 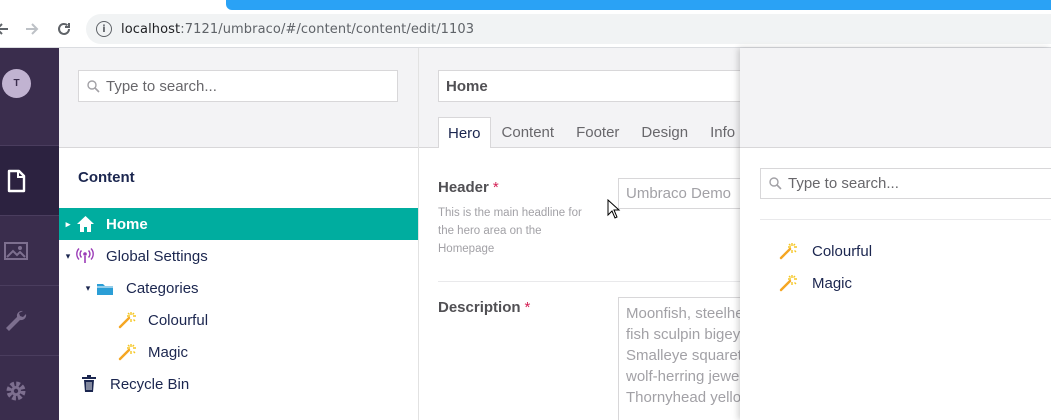 I want to click on wrench-icon, so click(x=16, y=320).